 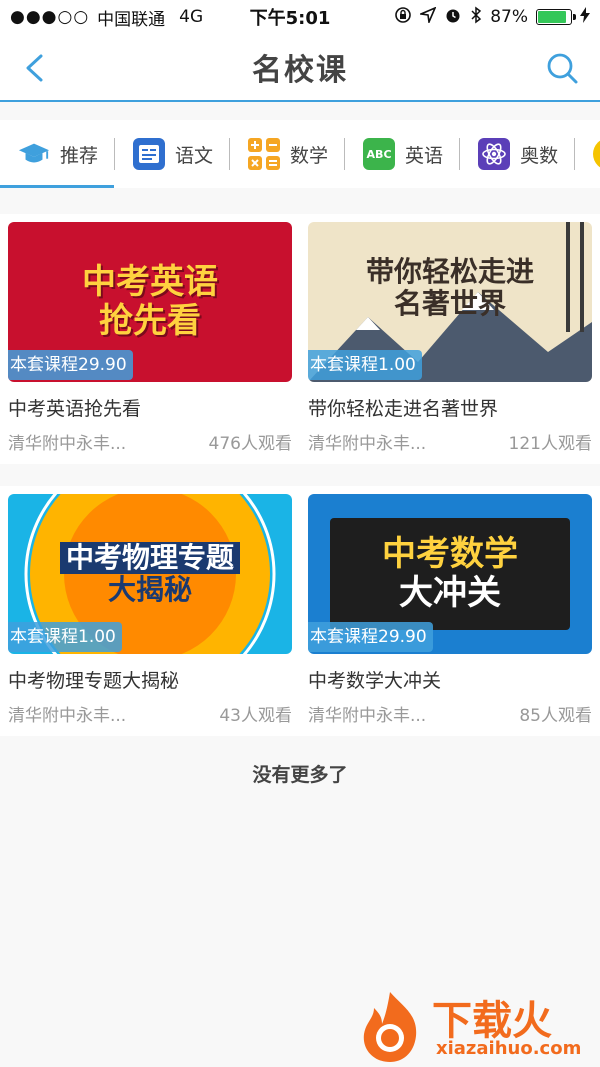 I want to click on graduation-cap-icon, so click(x=34, y=154).